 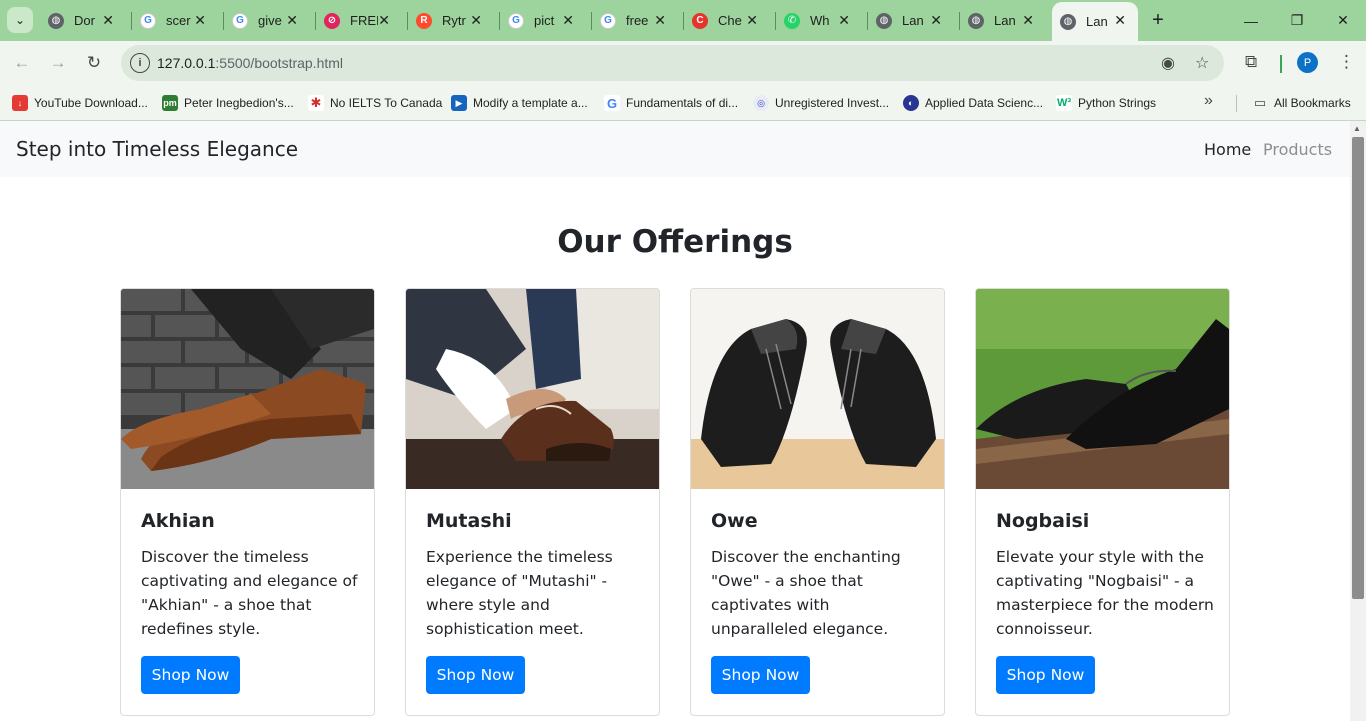 I want to click on more-menu-icon: ⋮, so click(x=1346, y=62).